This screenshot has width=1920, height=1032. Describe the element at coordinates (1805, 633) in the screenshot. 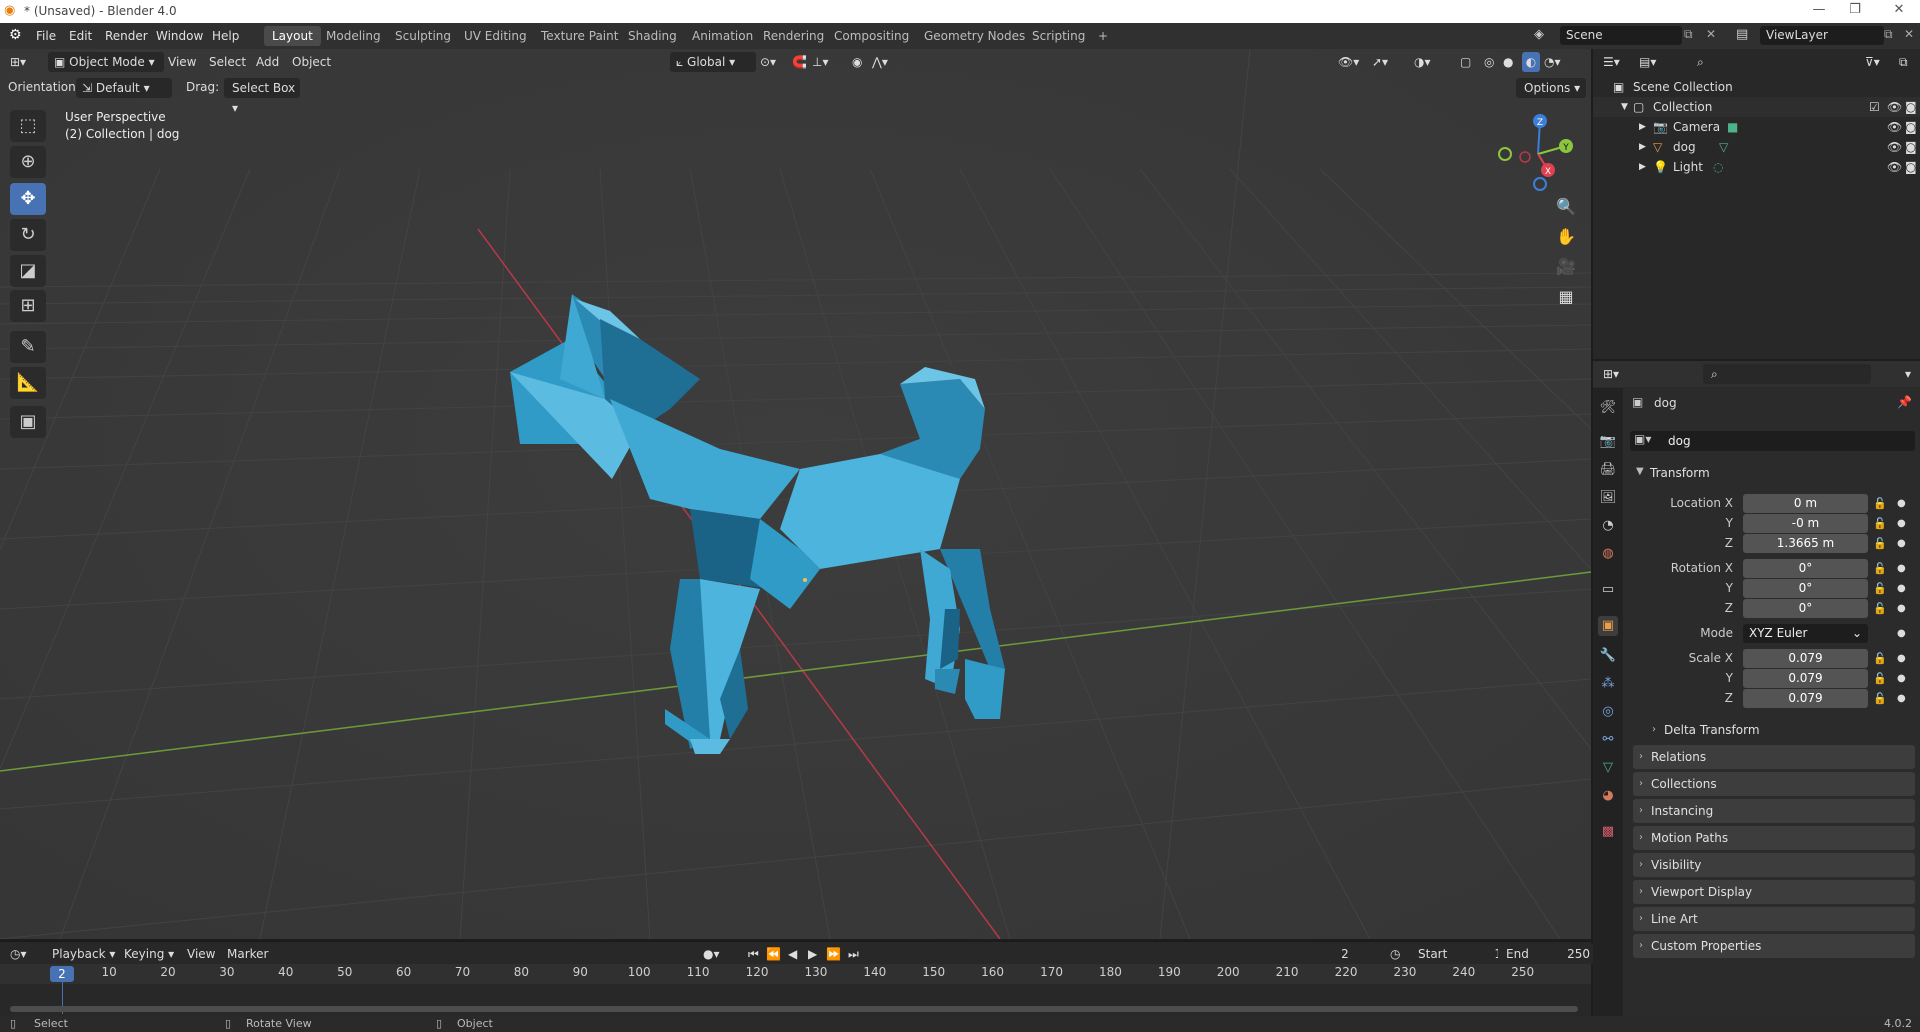

I see `rotation-mode-select: XYZ Euler ⌄` at that location.